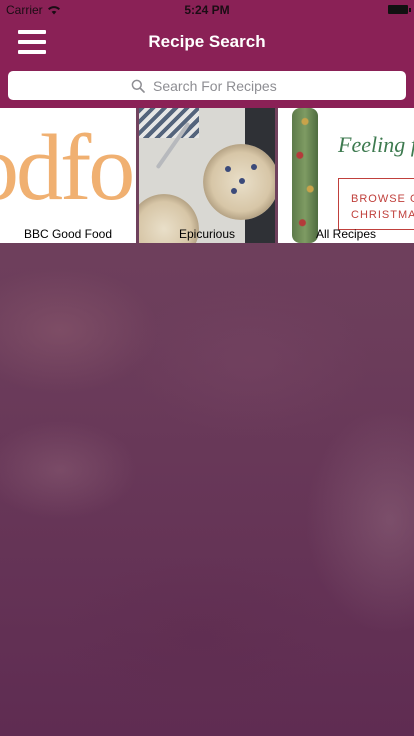 Image resolution: width=414 pixels, height=736 pixels. I want to click on search-bar, so click(207, 86).